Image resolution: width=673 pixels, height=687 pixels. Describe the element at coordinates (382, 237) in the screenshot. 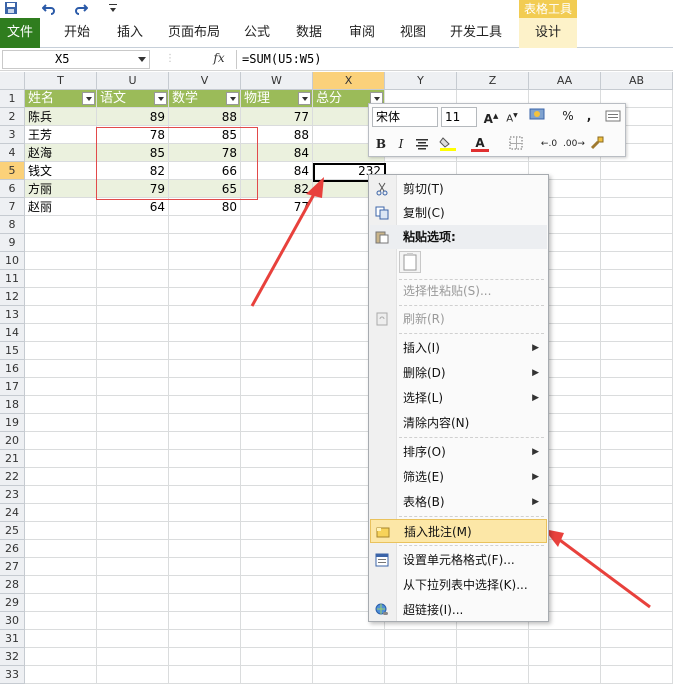

I see `paste-icon` at that location.